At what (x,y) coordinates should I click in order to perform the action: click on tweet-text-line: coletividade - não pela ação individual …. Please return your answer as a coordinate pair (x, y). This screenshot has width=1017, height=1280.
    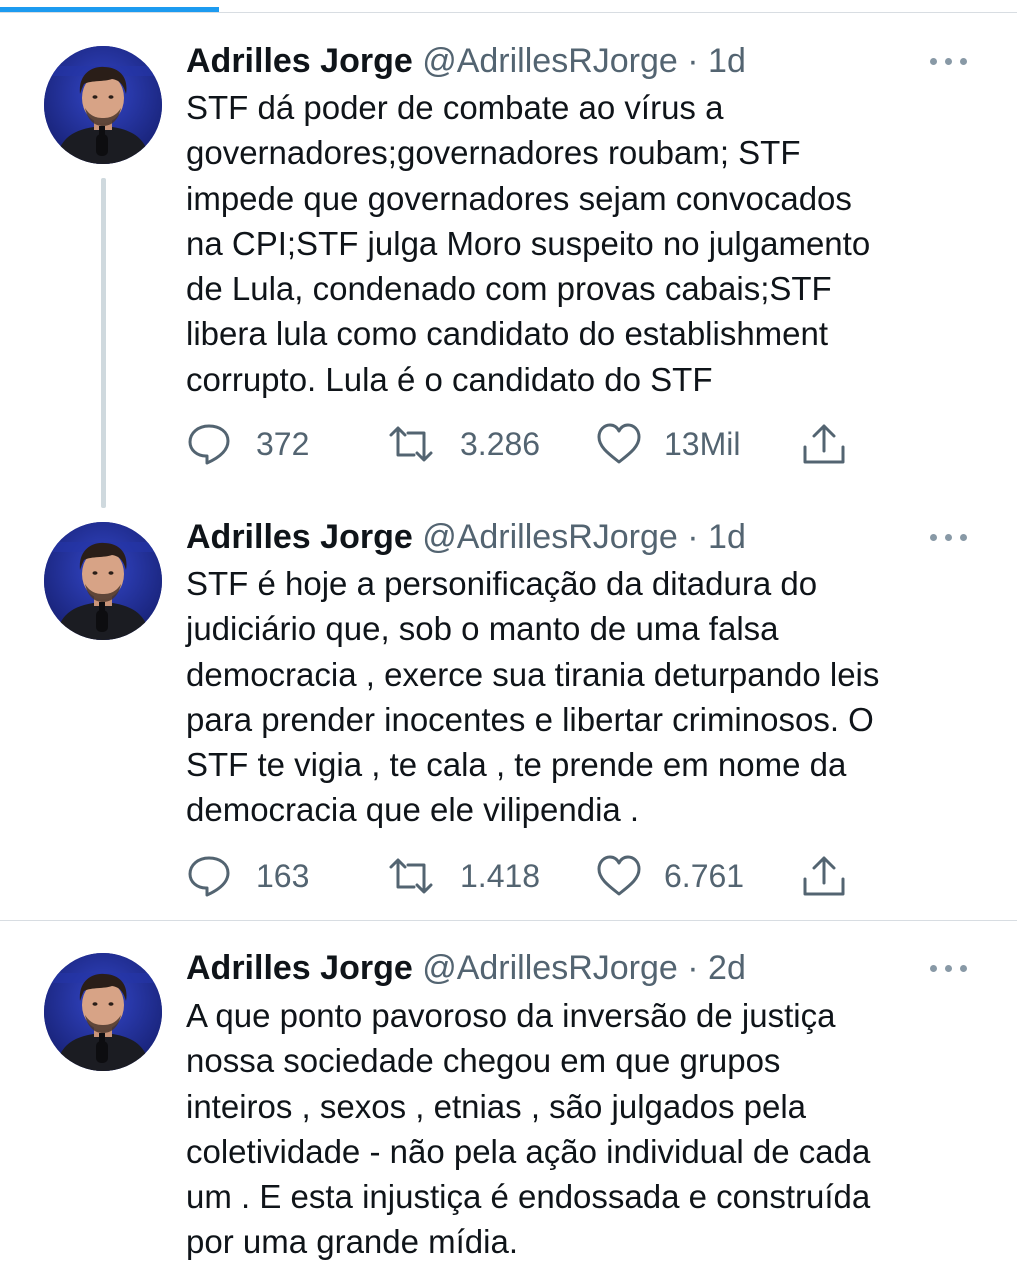
    Looking at the image, I should click on (528, 1151).